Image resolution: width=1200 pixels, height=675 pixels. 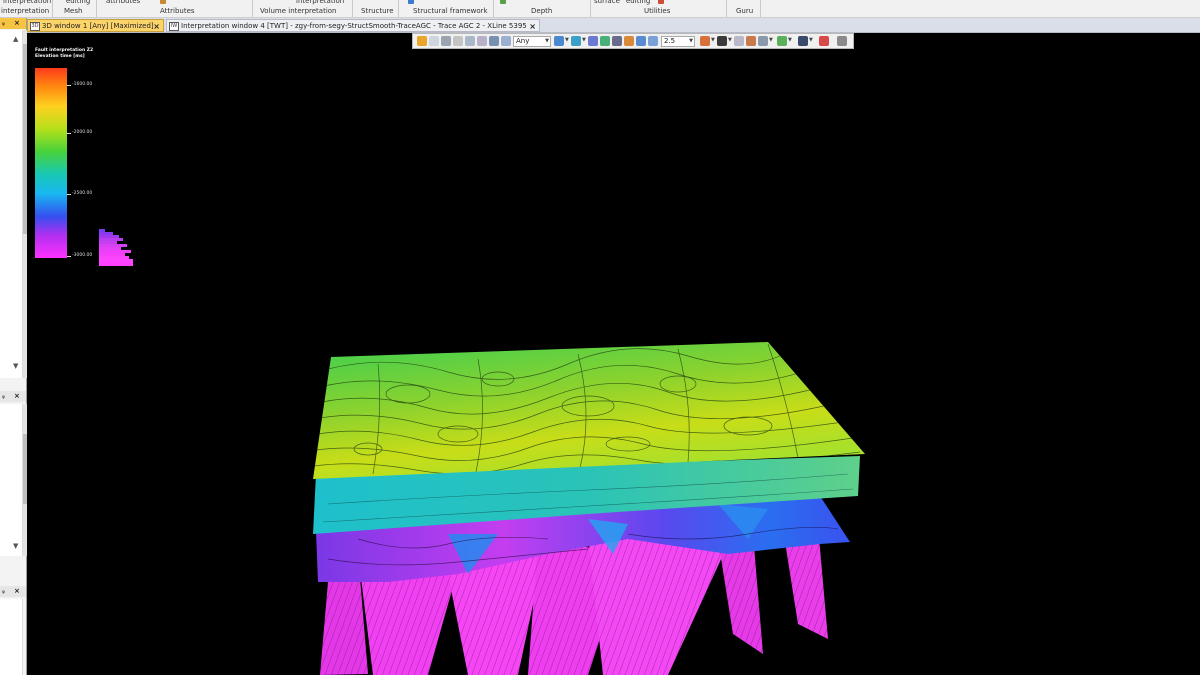 I want to click on ribbon-group-label: Utilities, so click(x=657, y=11).